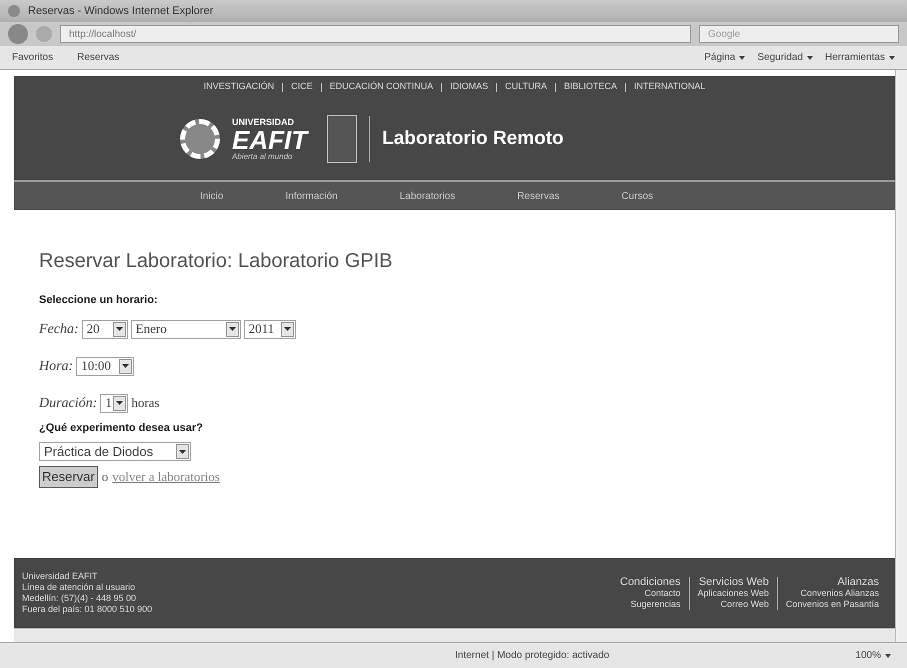  I want to click on top-link: CULTURA, so click(526, 87).